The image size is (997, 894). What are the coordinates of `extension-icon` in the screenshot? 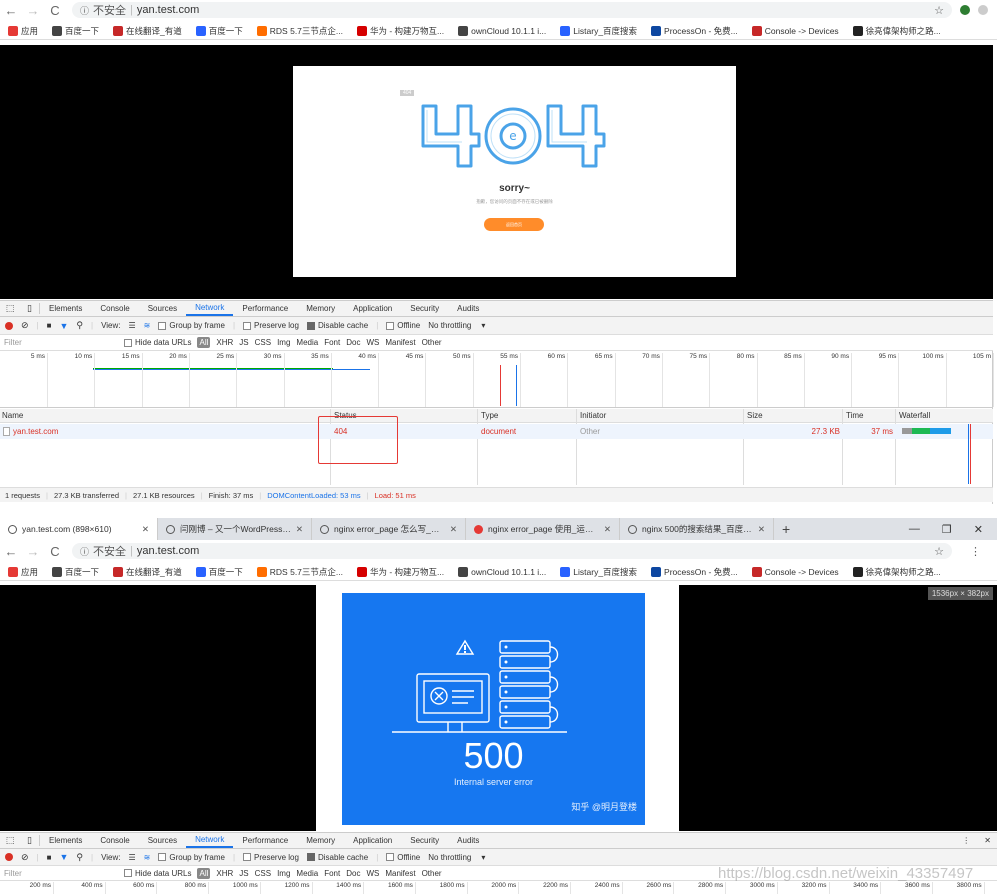 It's located at (965, 10).